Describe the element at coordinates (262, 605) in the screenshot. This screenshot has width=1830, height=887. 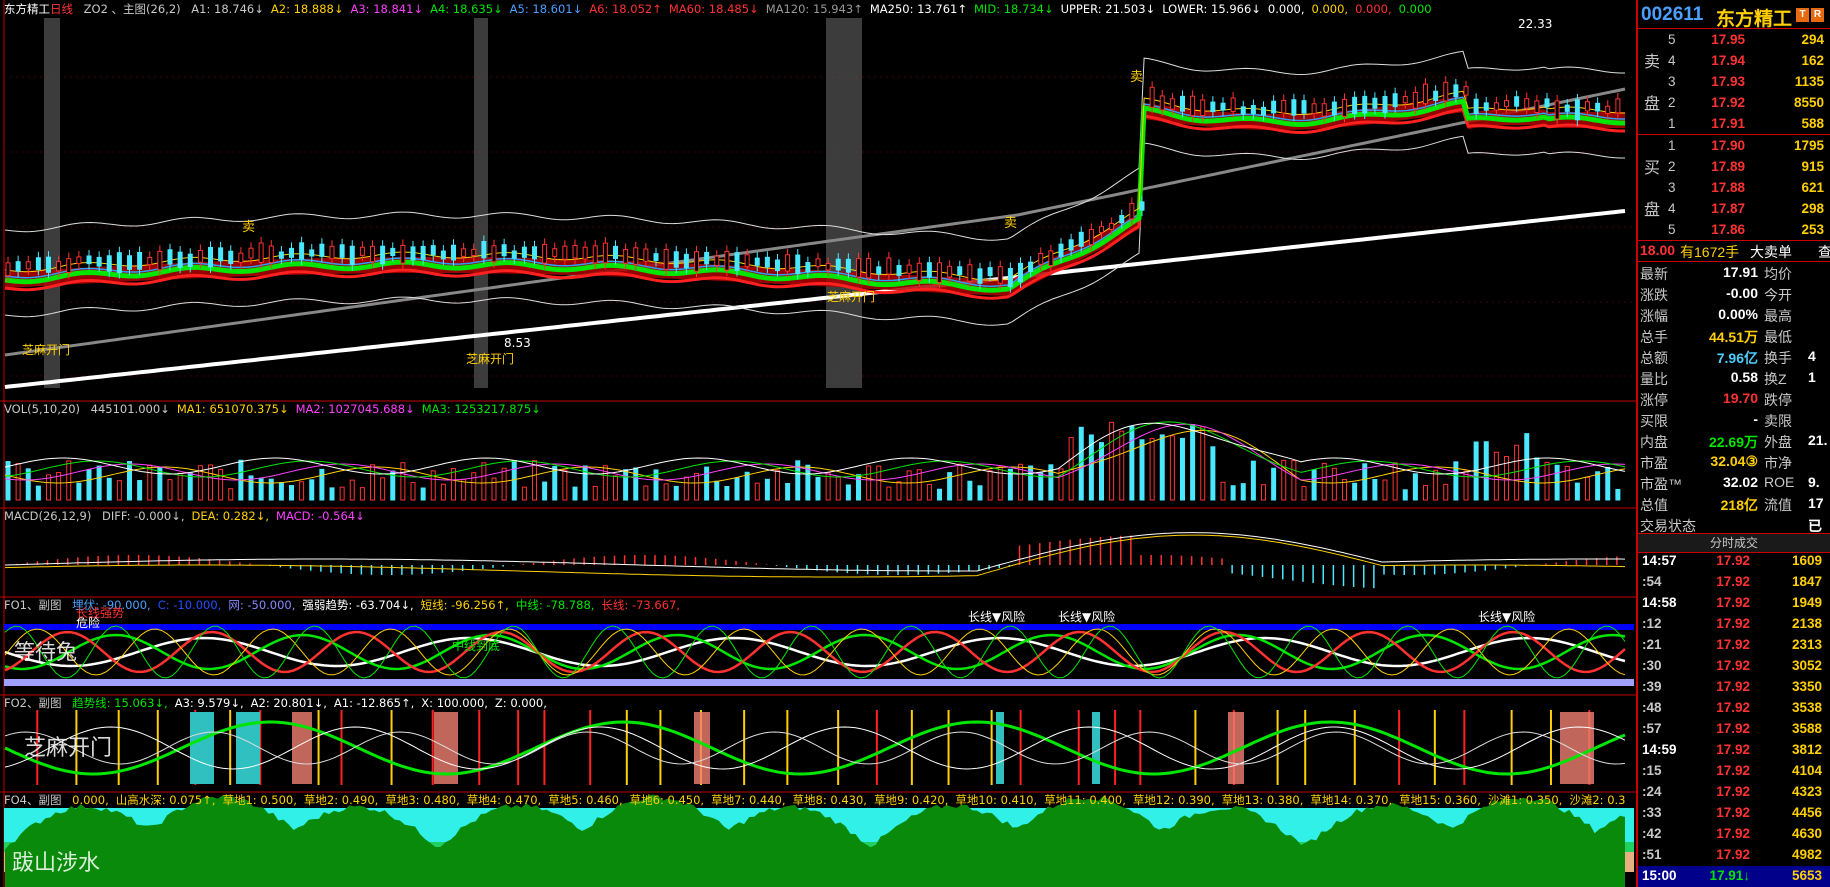
I see `fo1-legend-item: 网: -50.000,` at that location.